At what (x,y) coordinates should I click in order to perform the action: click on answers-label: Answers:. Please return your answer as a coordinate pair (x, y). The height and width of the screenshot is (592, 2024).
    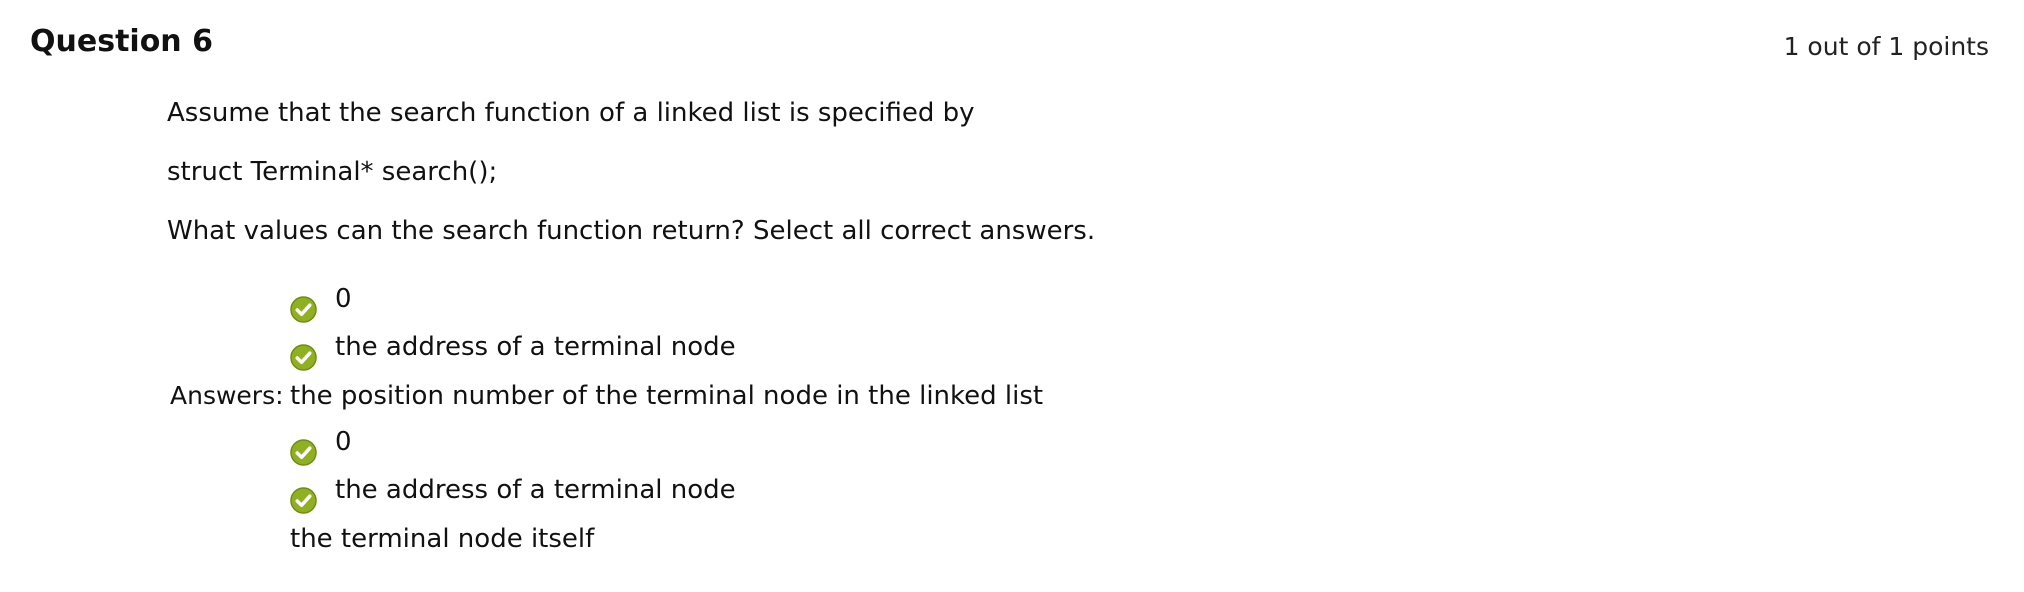
    Looking at the image, I should click on (227, 395).